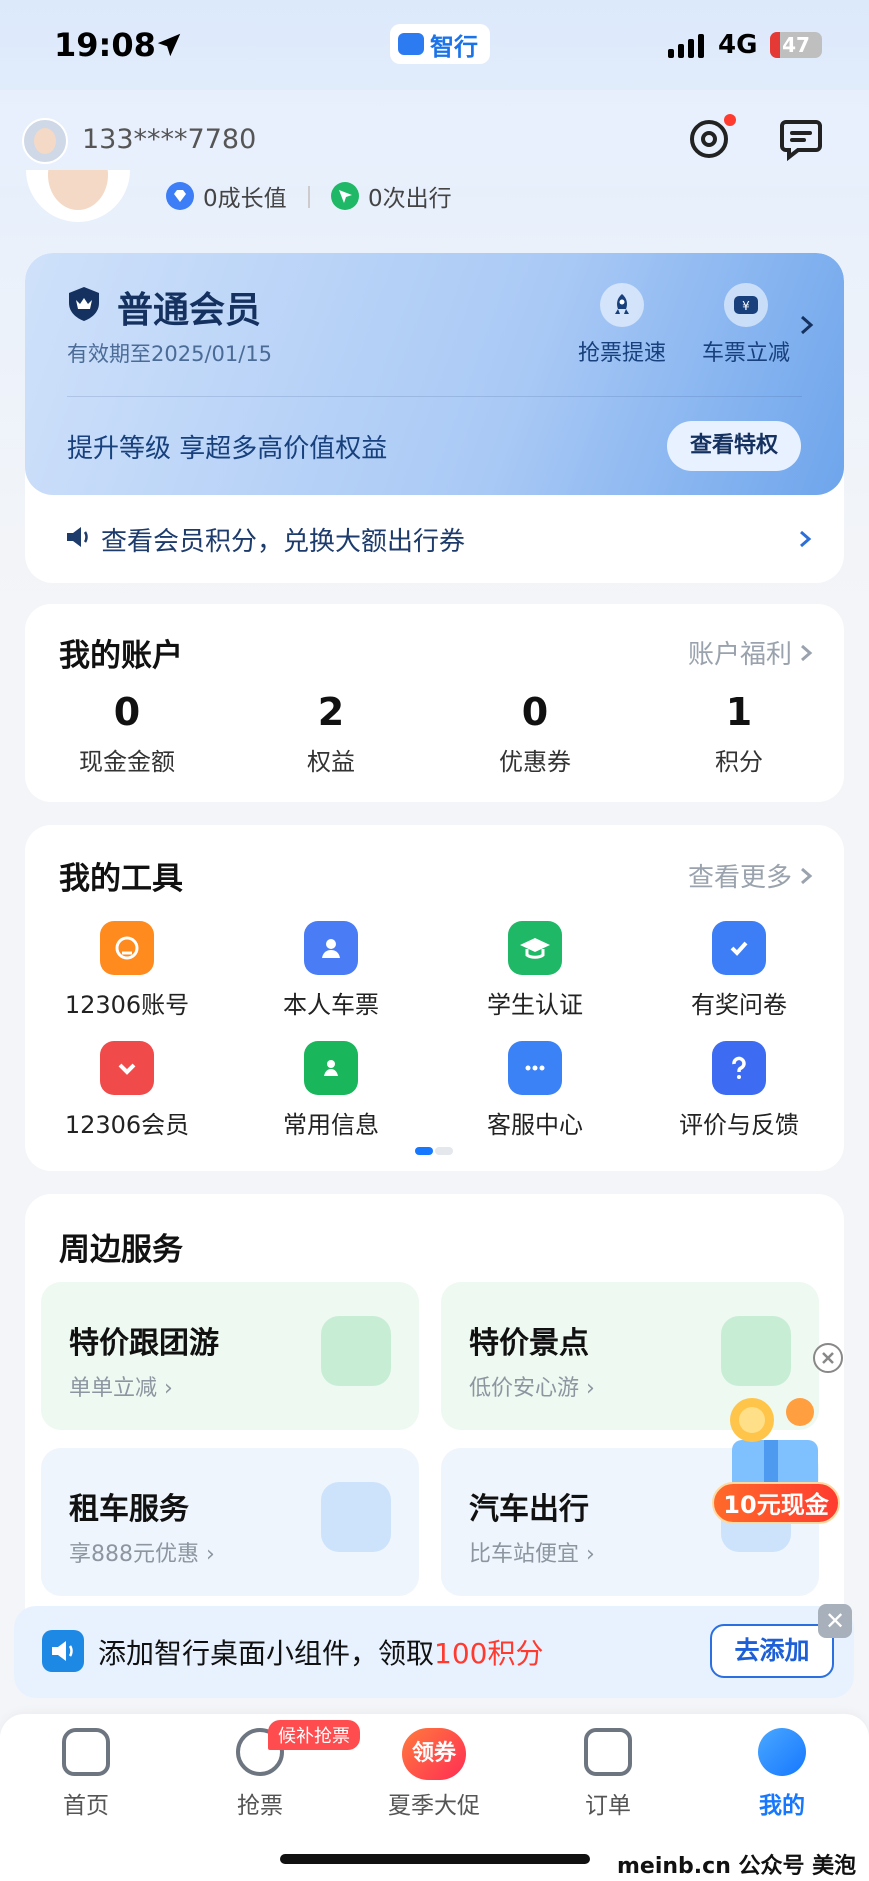  Describe the element at coordinates (730, 120) in the screenshot. I see `notification-dot` at that location.